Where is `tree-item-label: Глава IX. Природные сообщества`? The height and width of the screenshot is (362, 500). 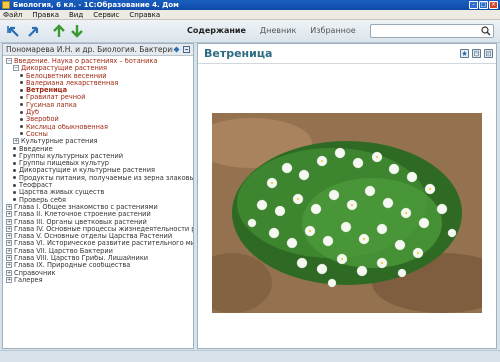
tree-item-label: Глава IX. Природные сообщества is located at coordinates (72, 266).